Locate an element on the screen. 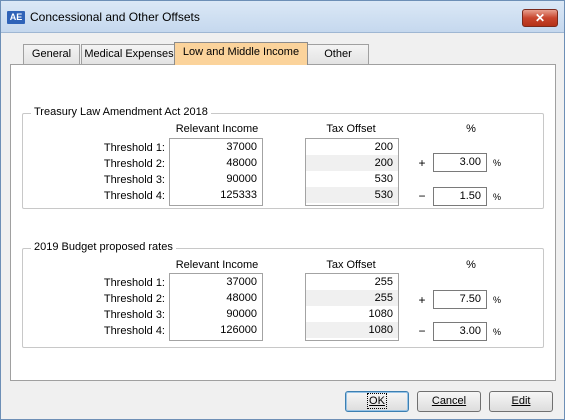 The image size is (565, 420). title-bar: AE Concessional and Other Offsets ✕ is located at coordinates (282, 17).